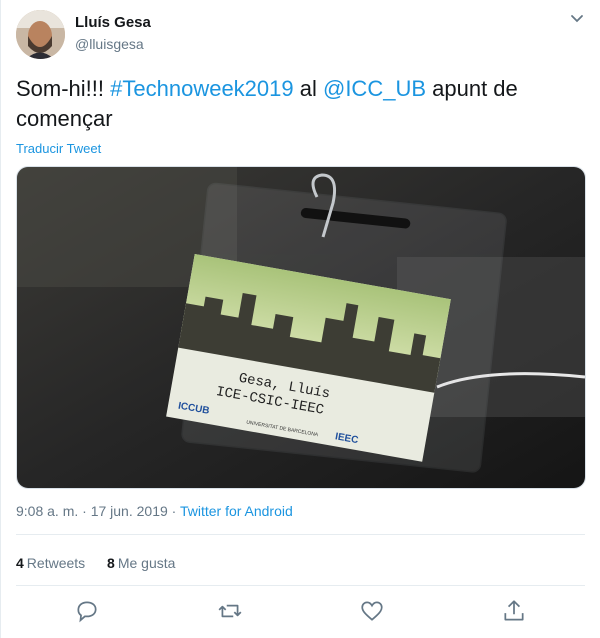  What do you see at coordinates (236, 511) in the screenshot?
I see `source-app: Twitter for Android` at bounding box center [236, 511].